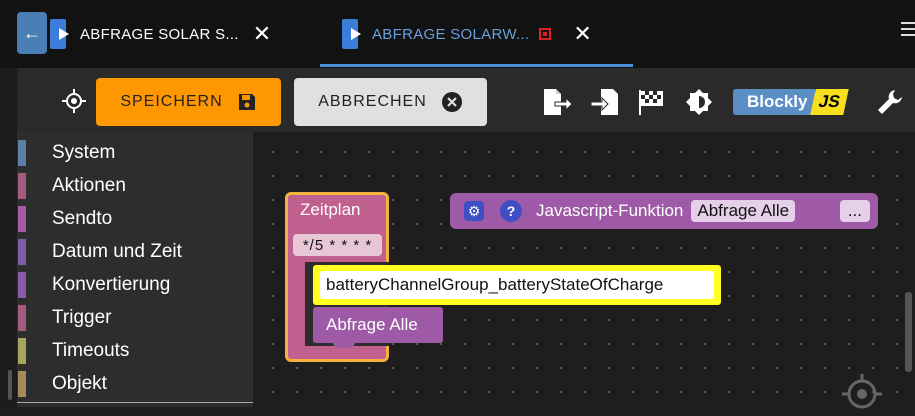  Describe the element at coordinates (330, 209) in the screenshot. I see `schedule-block-label: Zeitplan` at that location.